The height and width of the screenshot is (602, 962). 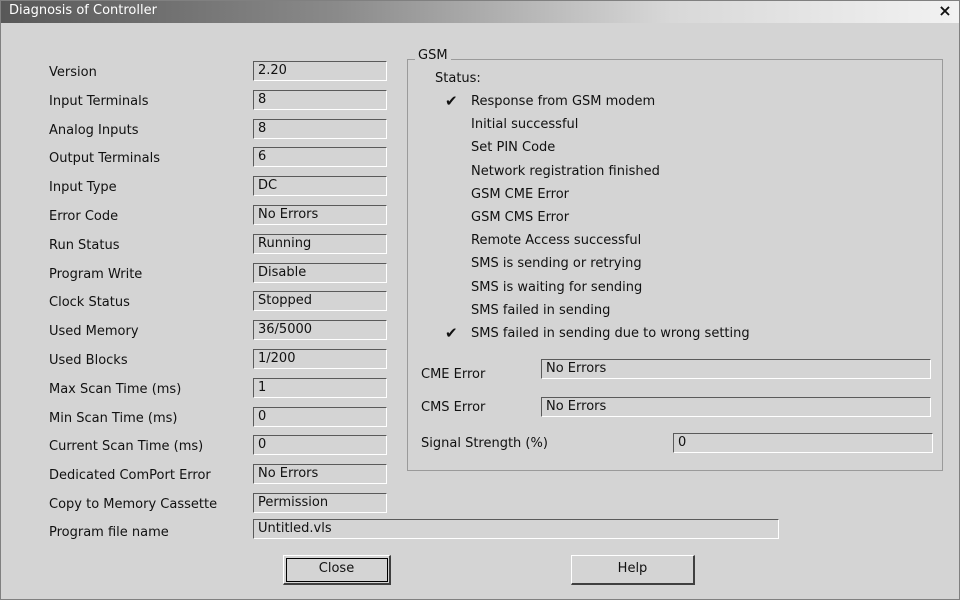 I want to click on gsm-group-title: GSM, so click(x=433, y=55).